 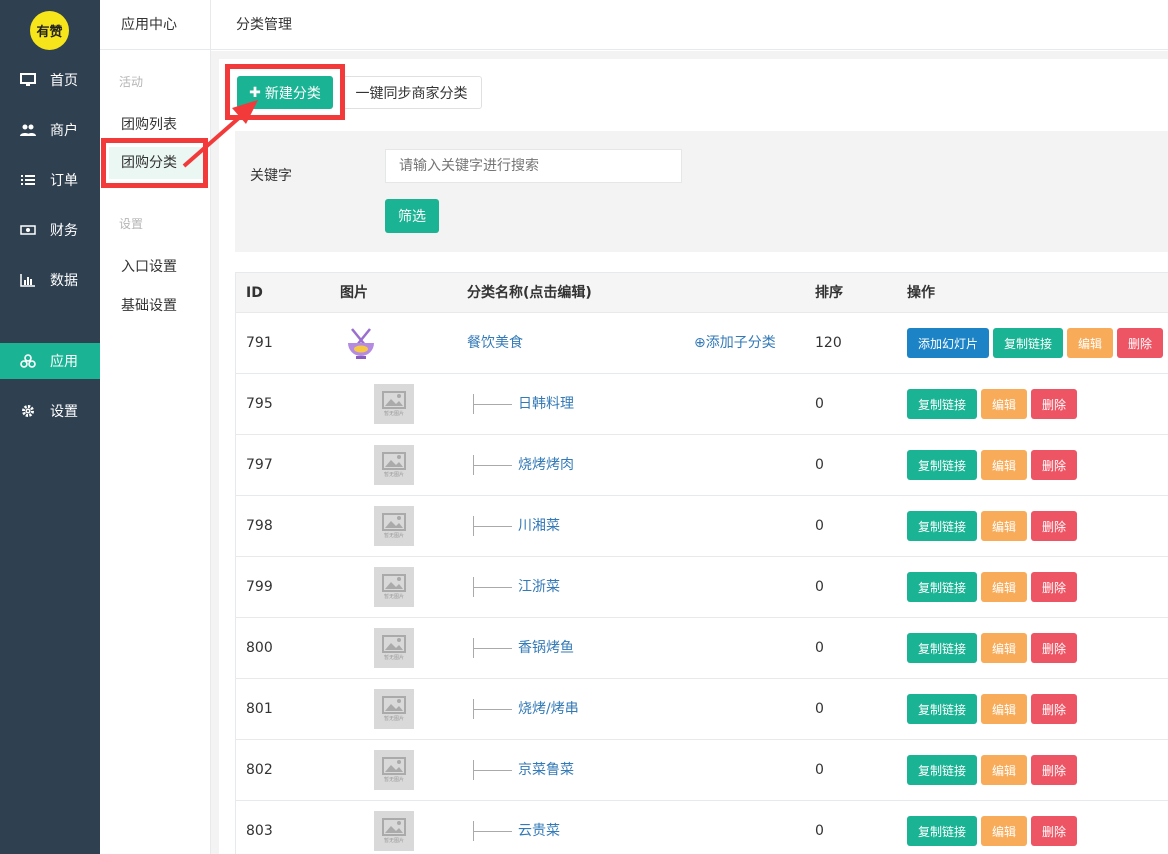 I want to click on table-row: 797 暂无图片 烧烤烤肉 0 复制链接 编辑 删除, so click(x=702, y=465).